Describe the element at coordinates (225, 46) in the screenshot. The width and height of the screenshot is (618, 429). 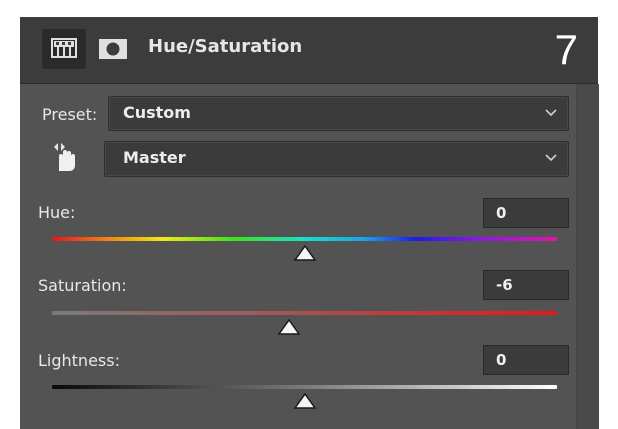
I see `panel-title: Hue/Saturation` at that location.